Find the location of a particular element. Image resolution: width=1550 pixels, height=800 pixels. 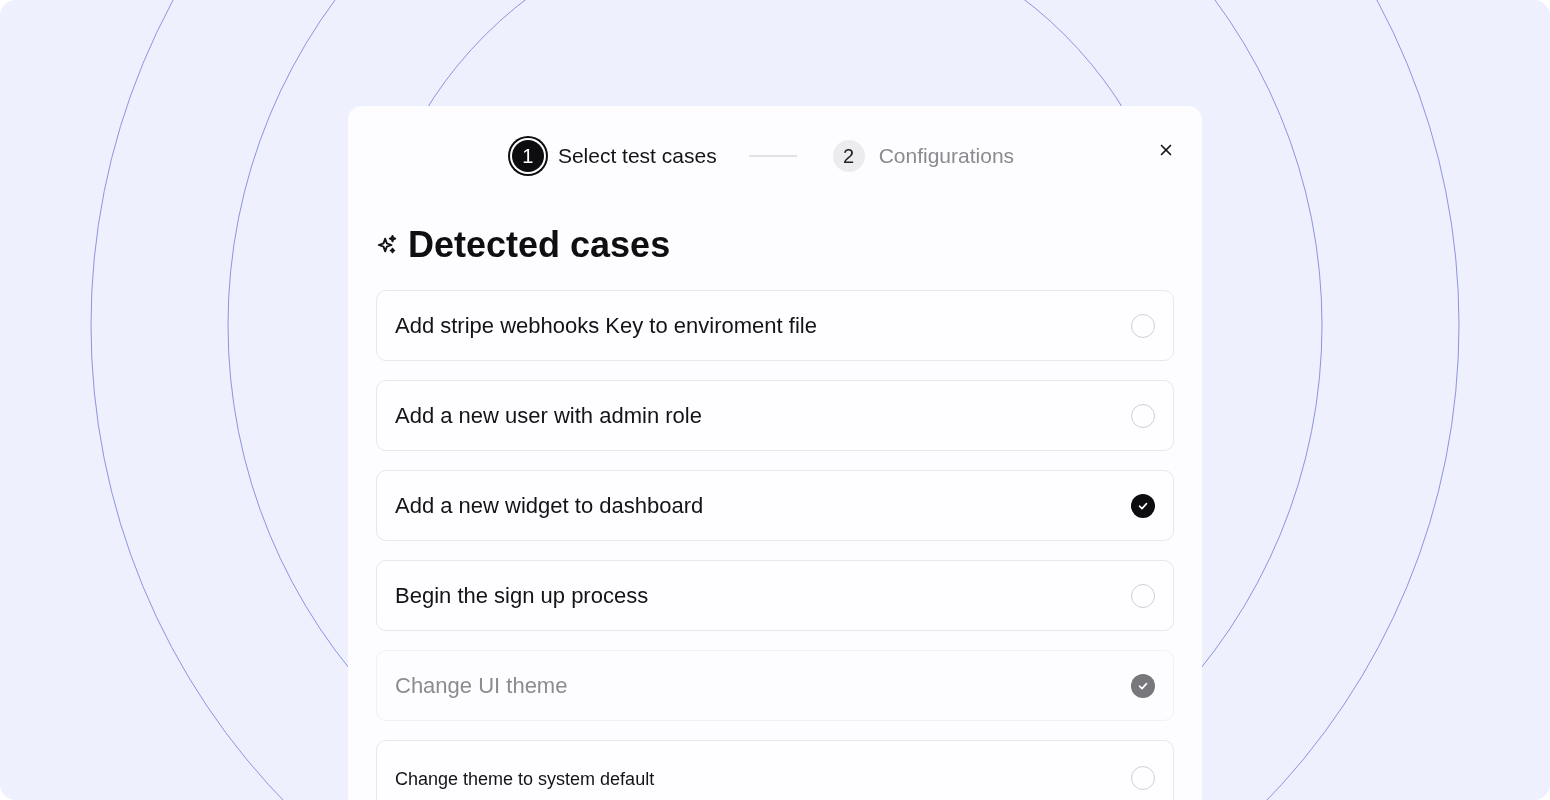

test-case-row: Add a new widget to dashboard is located at coordinates (775, 505).